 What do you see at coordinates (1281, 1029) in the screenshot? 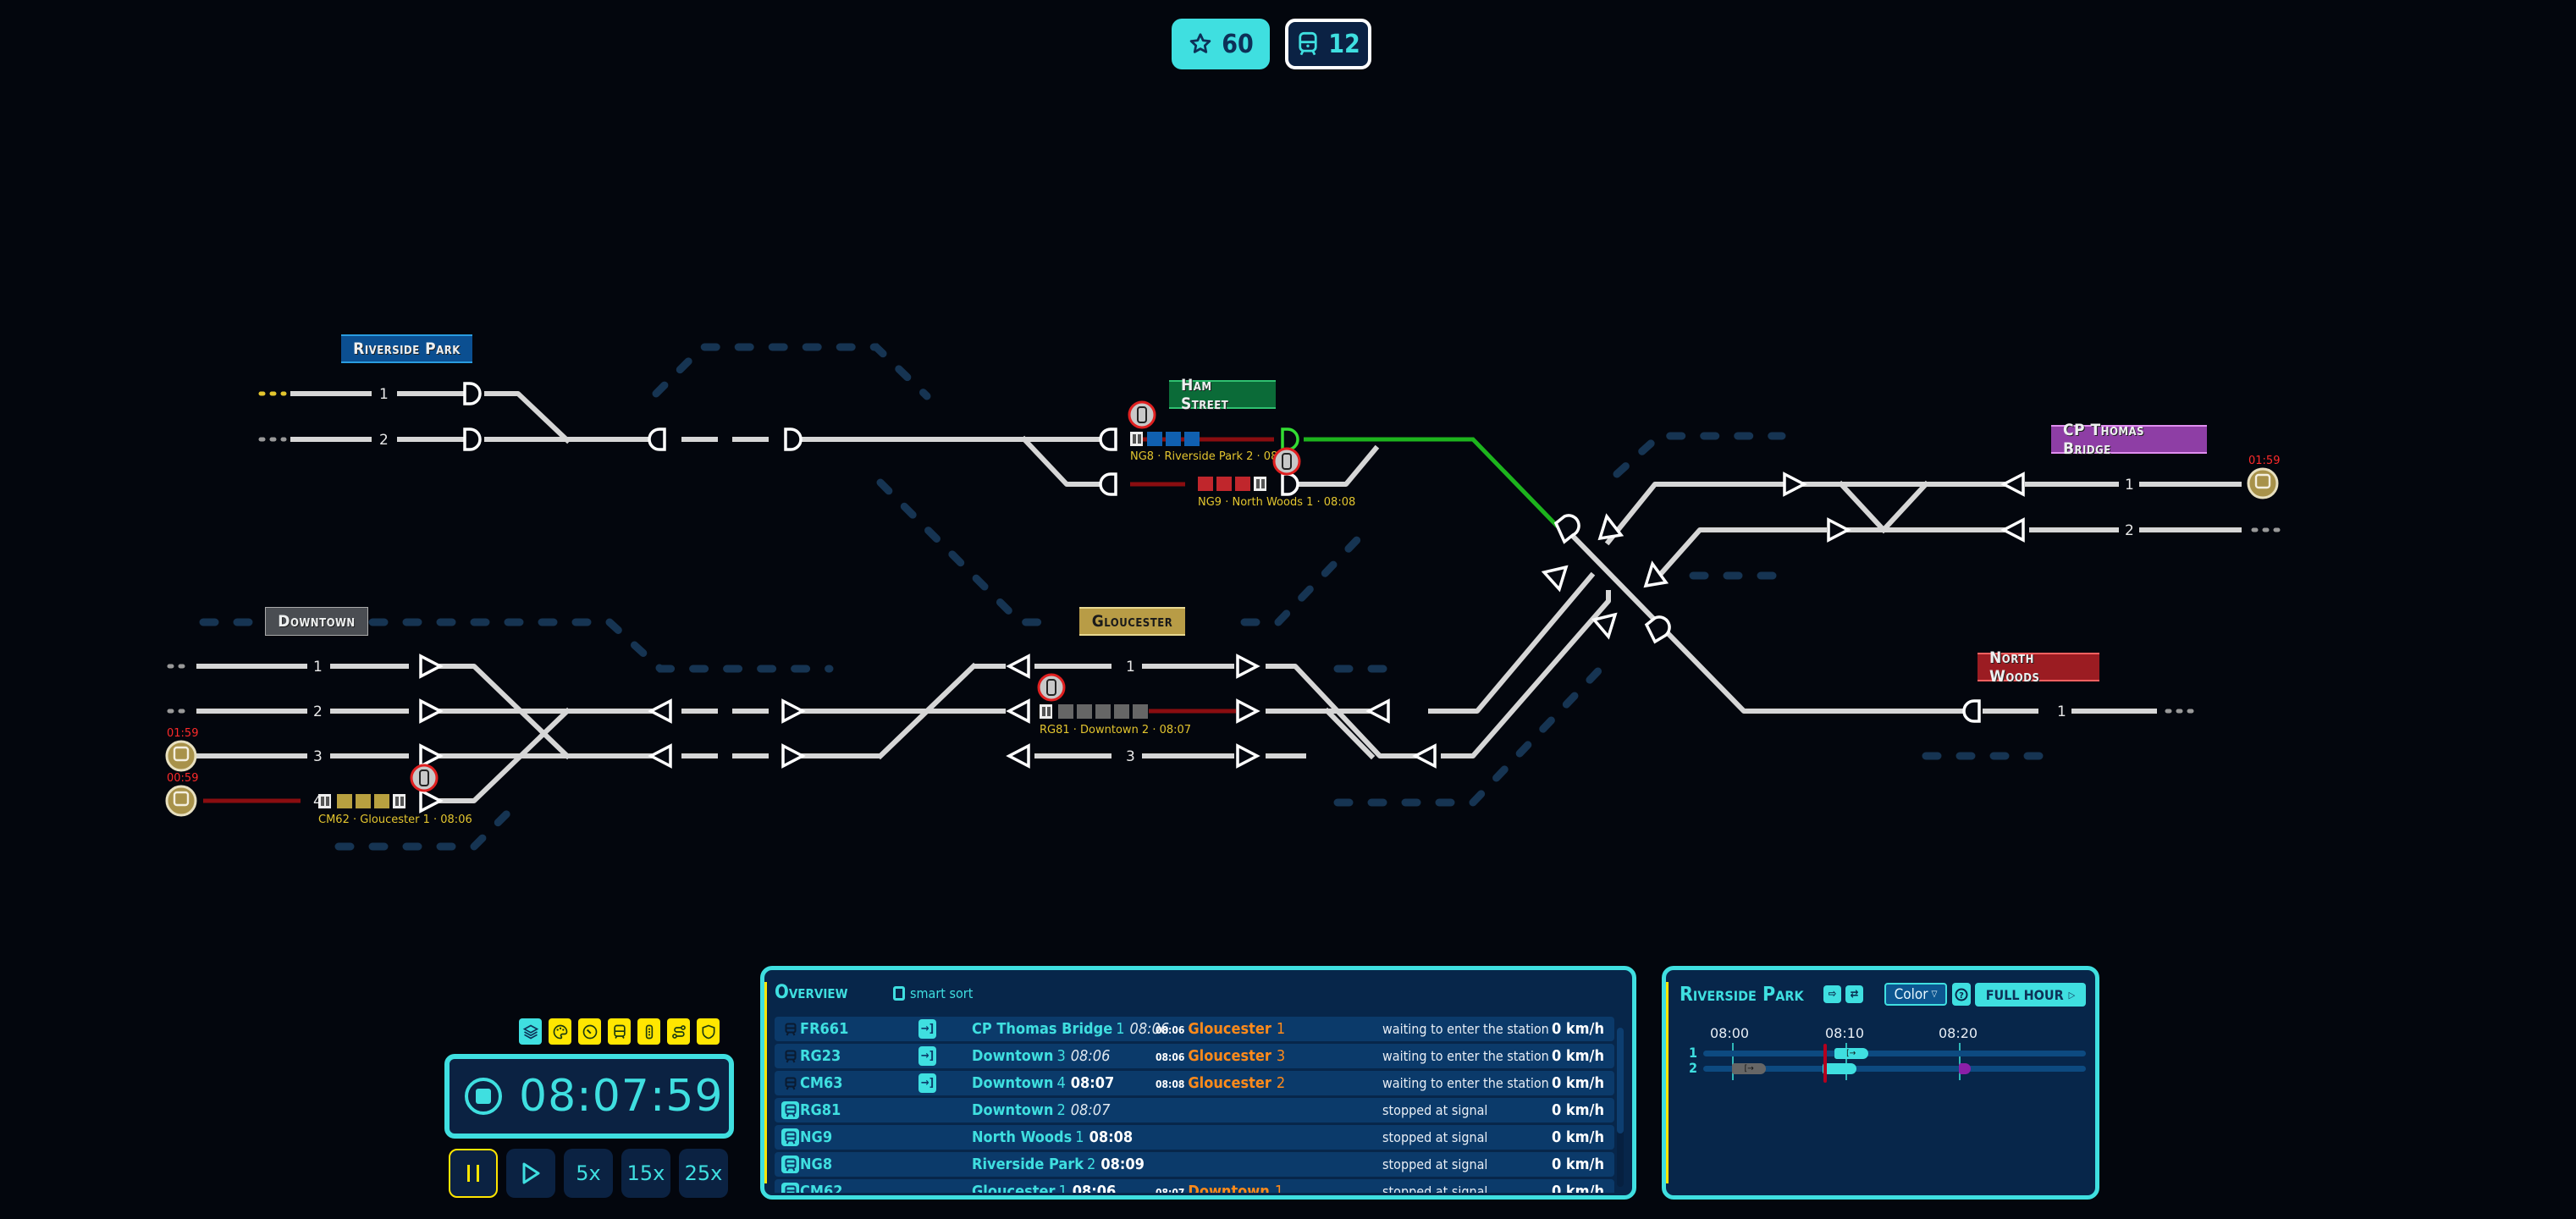
I see `destination-track: 1` at bounding box center [1281, 1029].